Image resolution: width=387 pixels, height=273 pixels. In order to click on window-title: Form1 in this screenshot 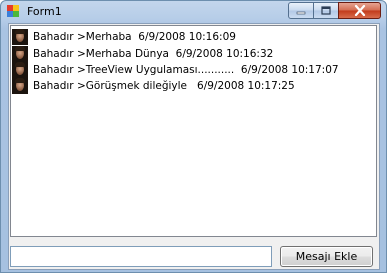, I will do `click(44, 11)`.